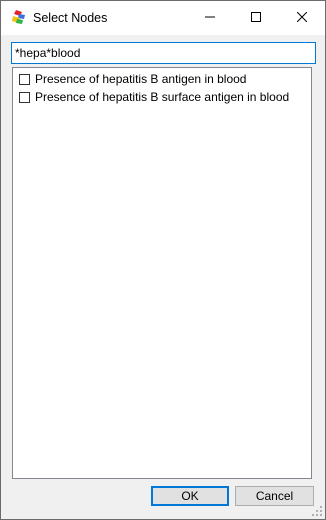 Image resolution: width=326 pixels, height=520 pixels. I want to click on window-title: Select Nodes, so click(70, 18).